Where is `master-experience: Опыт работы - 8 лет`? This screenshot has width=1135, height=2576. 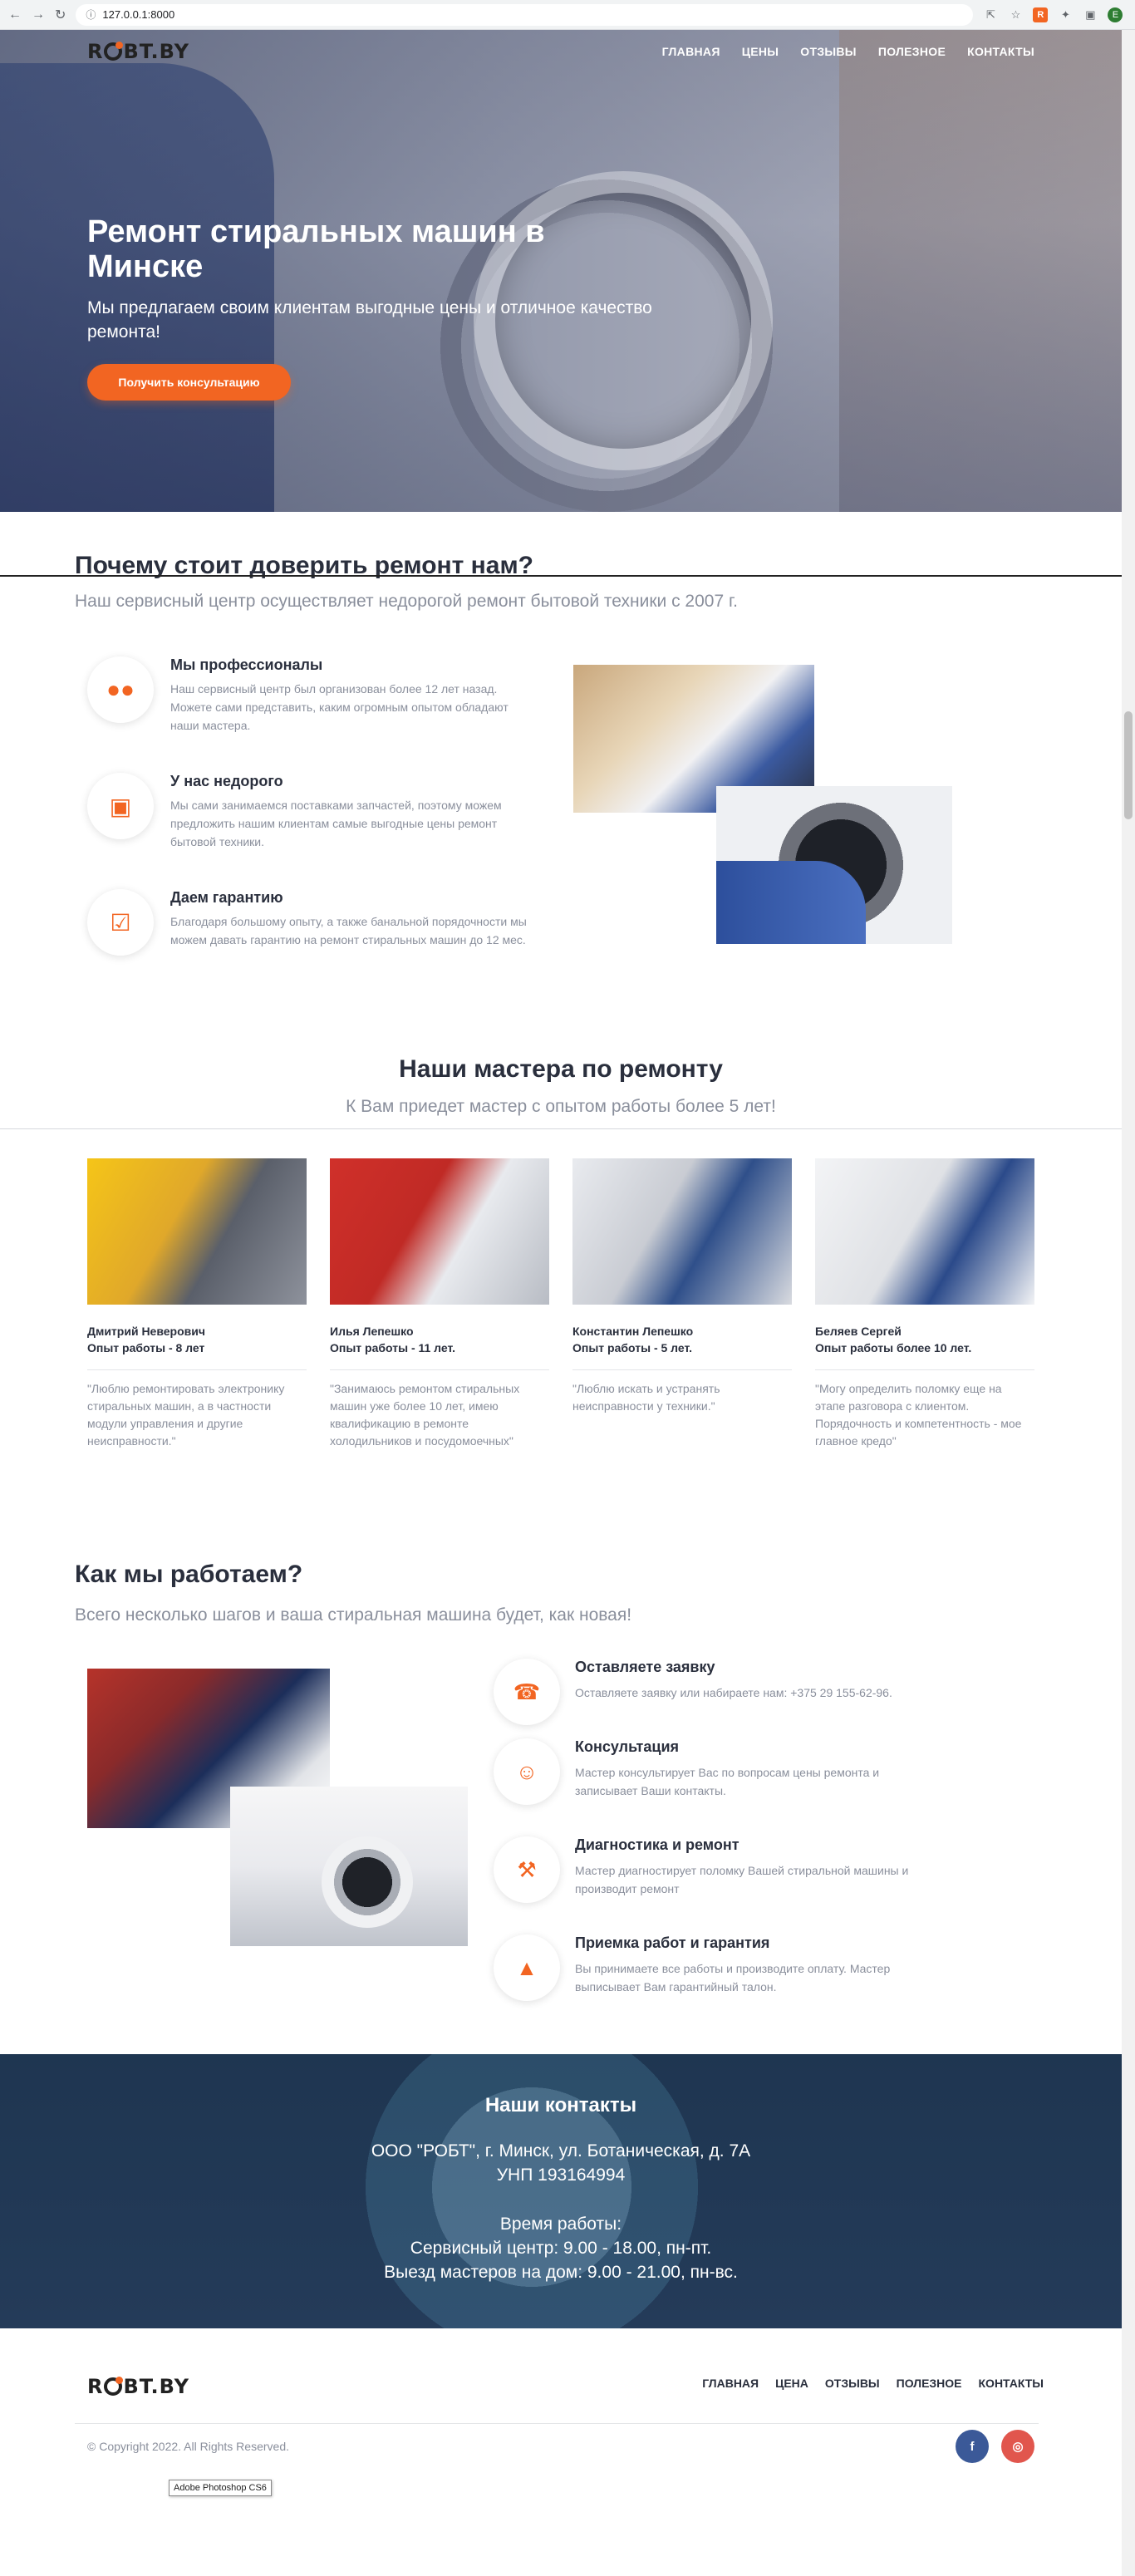
master-experience: Опыт работы - 8 лет is located at coordinates (146, 1347).